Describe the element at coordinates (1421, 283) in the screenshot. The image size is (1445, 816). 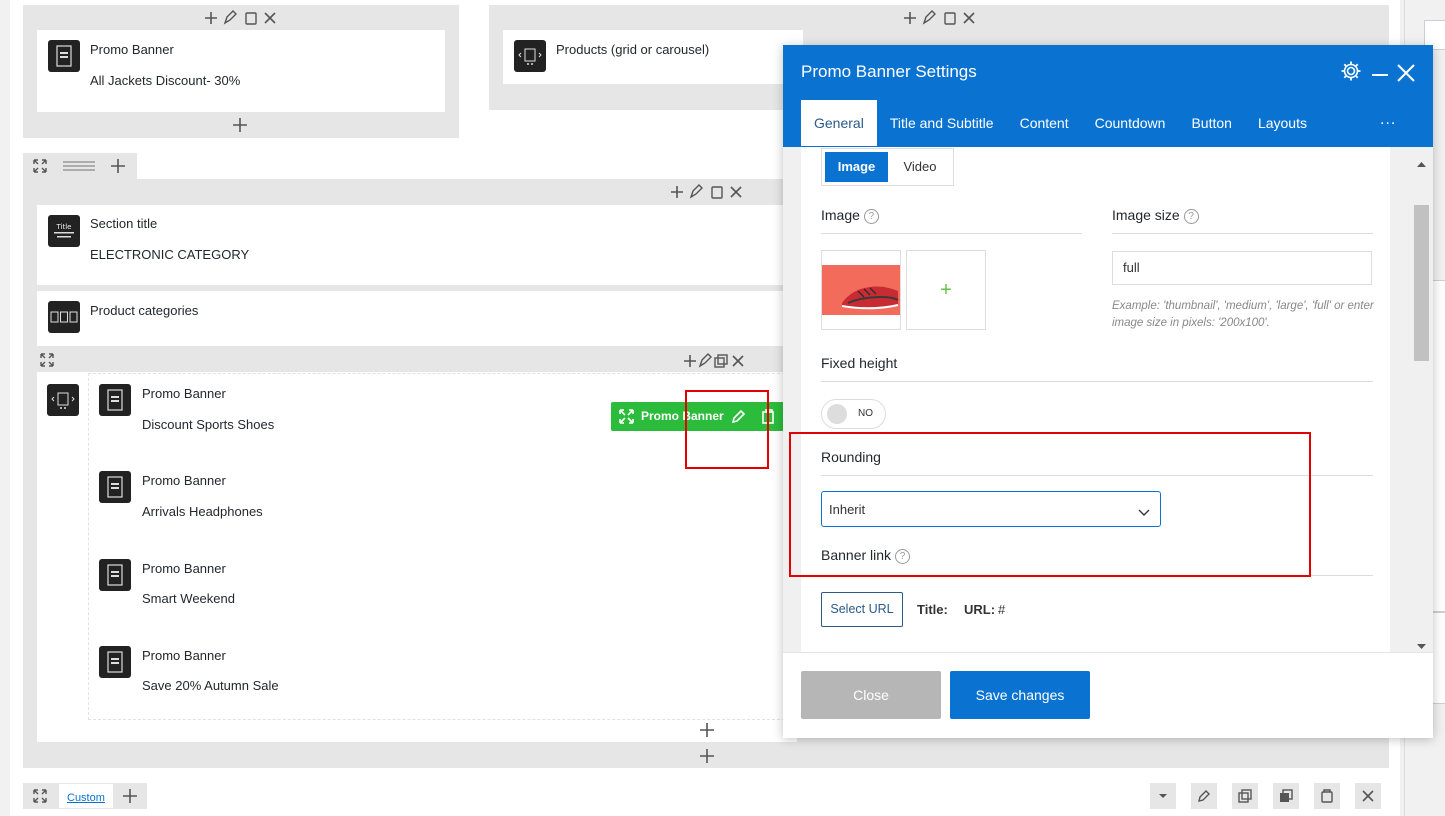
I see `scroll-thumb` at that location.